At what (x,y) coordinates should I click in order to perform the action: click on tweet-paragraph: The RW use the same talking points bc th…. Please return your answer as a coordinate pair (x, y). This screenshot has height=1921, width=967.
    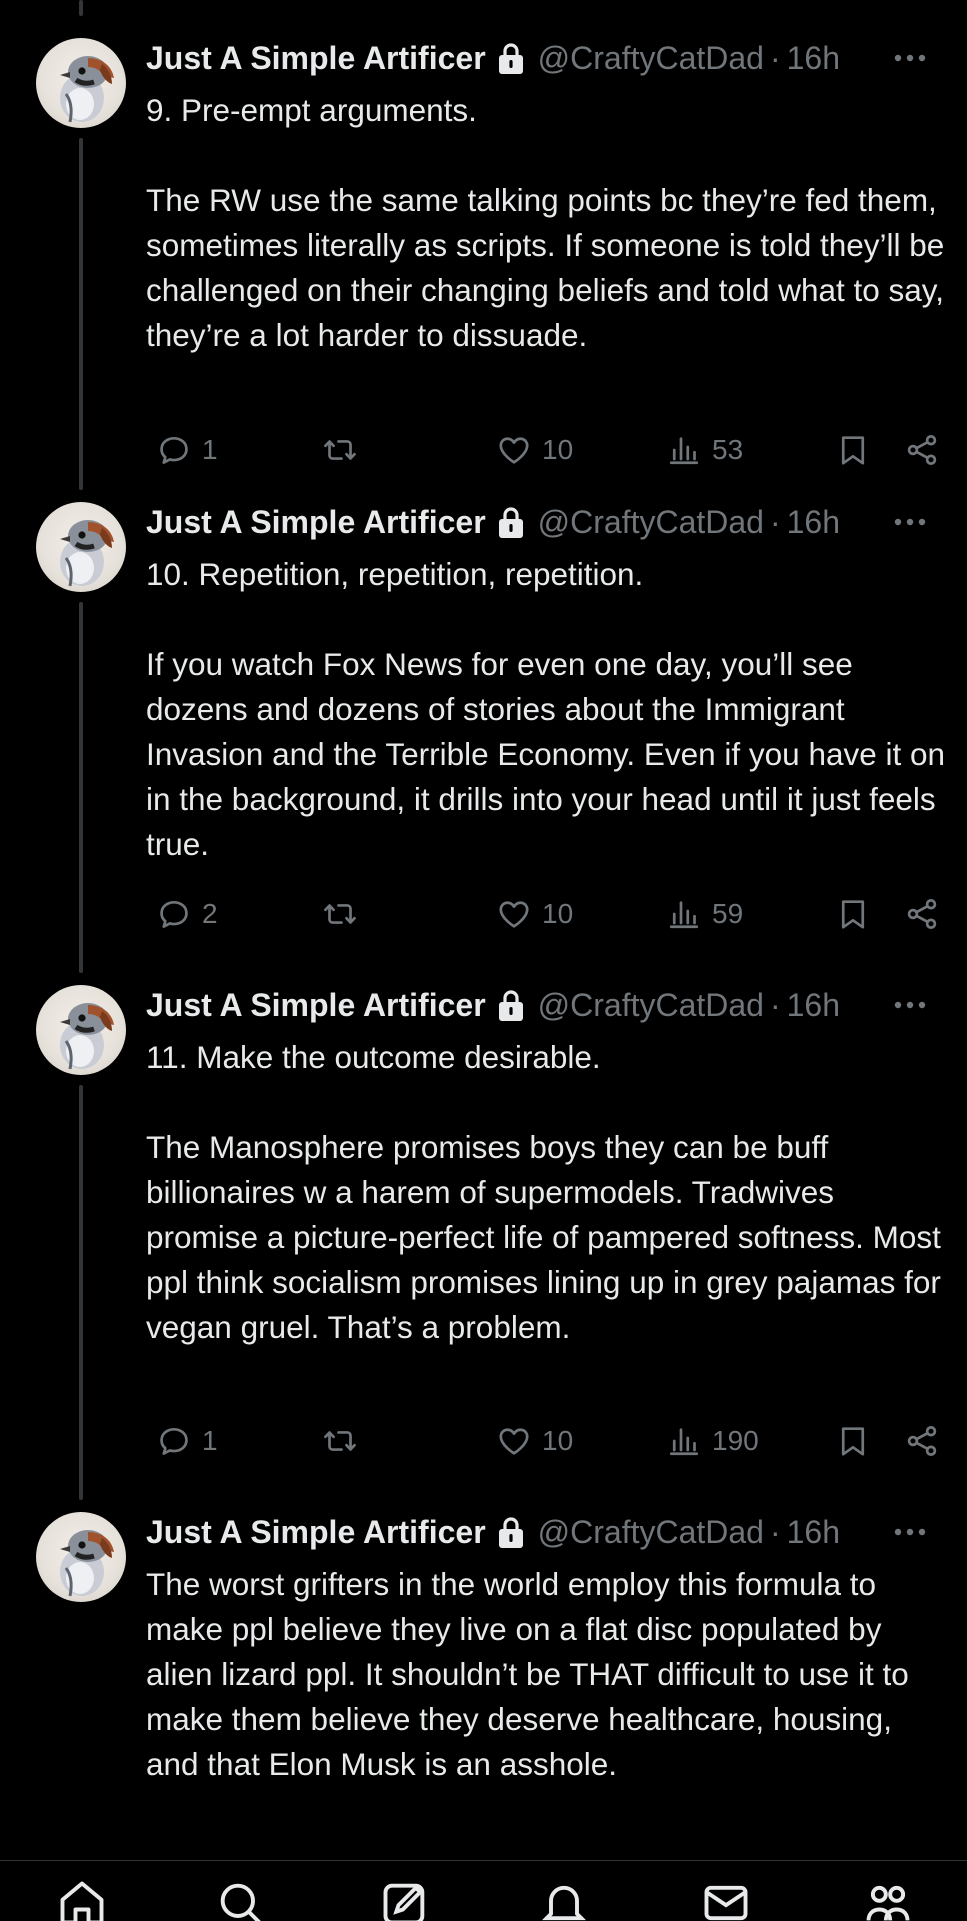
    Looking at the image, I should click on (545, 267).